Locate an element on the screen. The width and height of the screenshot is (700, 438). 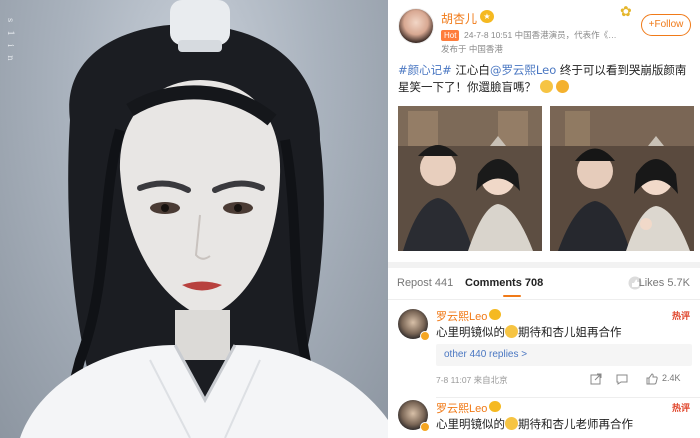
comment-text-part2: 期待和杏儿老师再合作 is located at coordinates (575, 424).